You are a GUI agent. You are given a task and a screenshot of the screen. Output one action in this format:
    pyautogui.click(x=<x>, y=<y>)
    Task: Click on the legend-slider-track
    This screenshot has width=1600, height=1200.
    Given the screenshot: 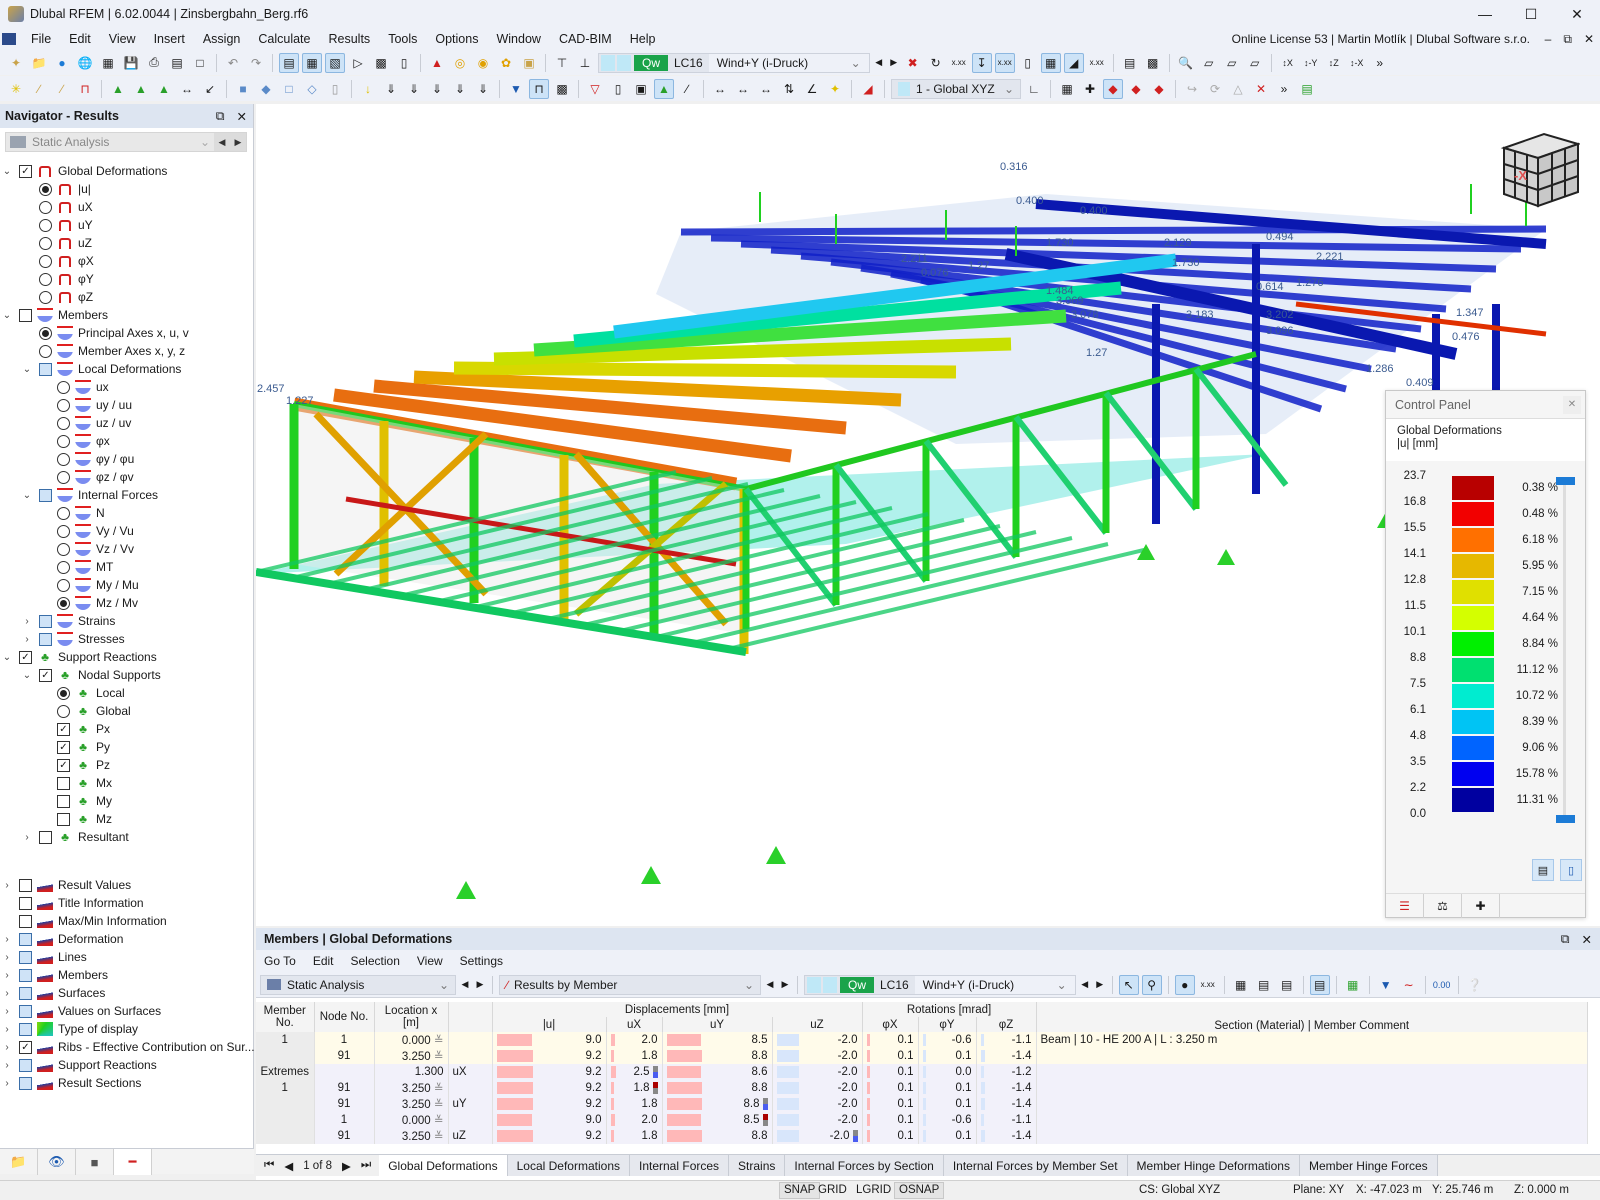 What is the action you would take?
    pyautogui.click(x=1564, y=649)
    